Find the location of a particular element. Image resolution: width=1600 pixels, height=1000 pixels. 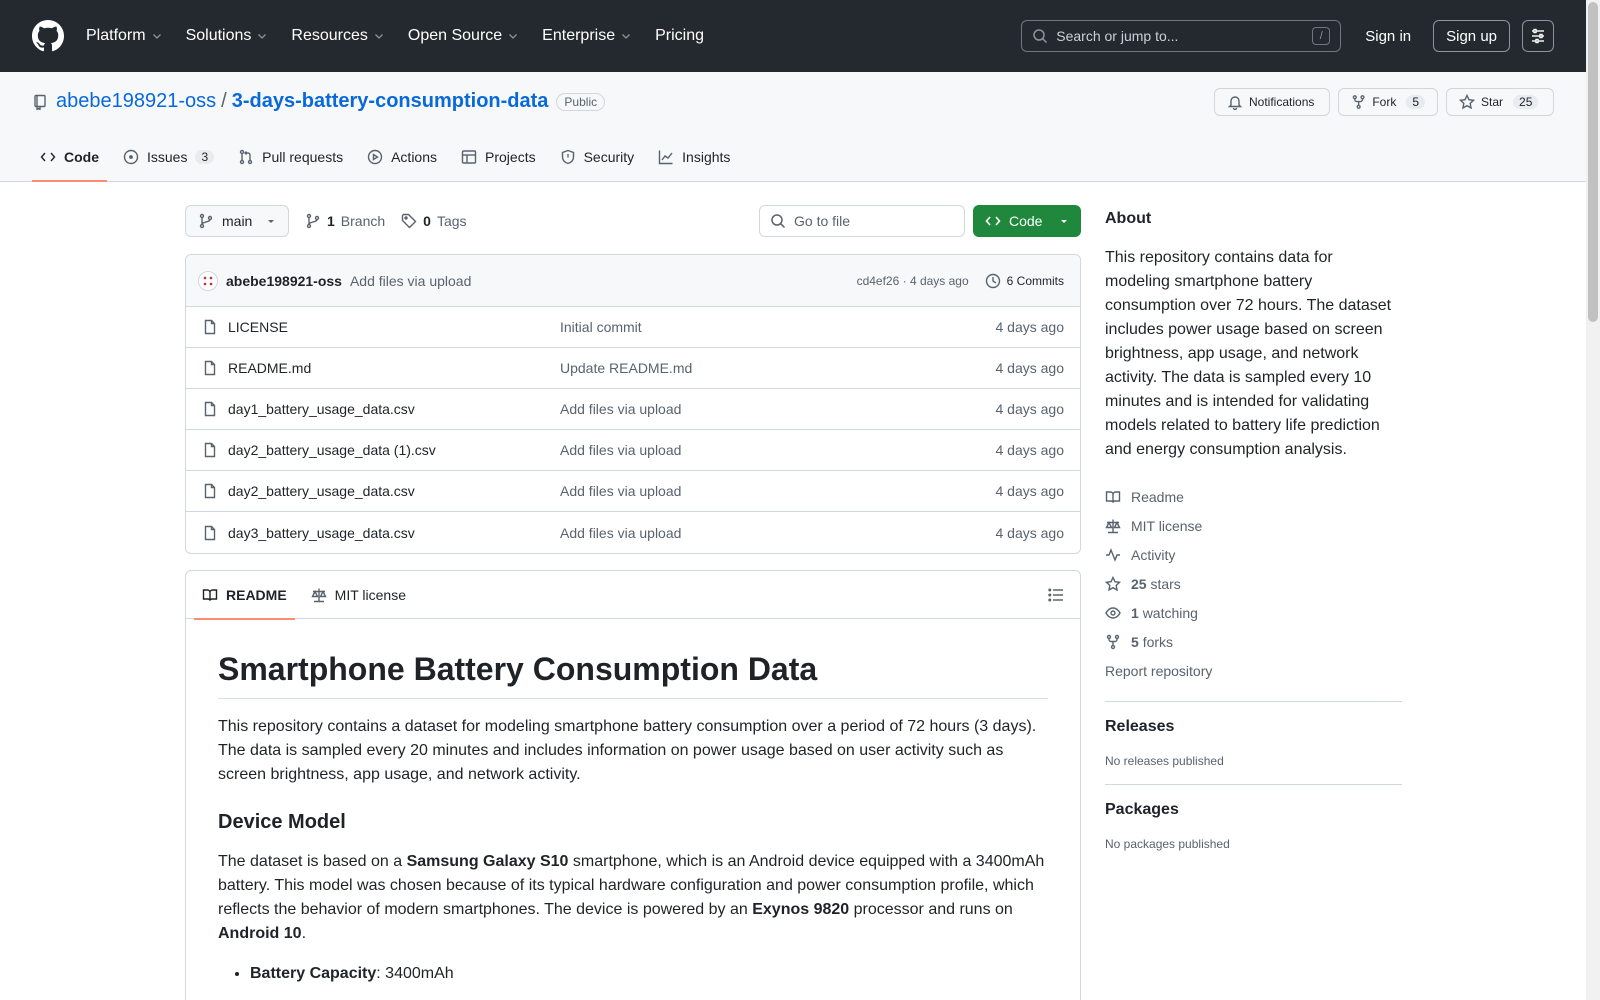

pull-request-icon is located at coordinates (246, 157).